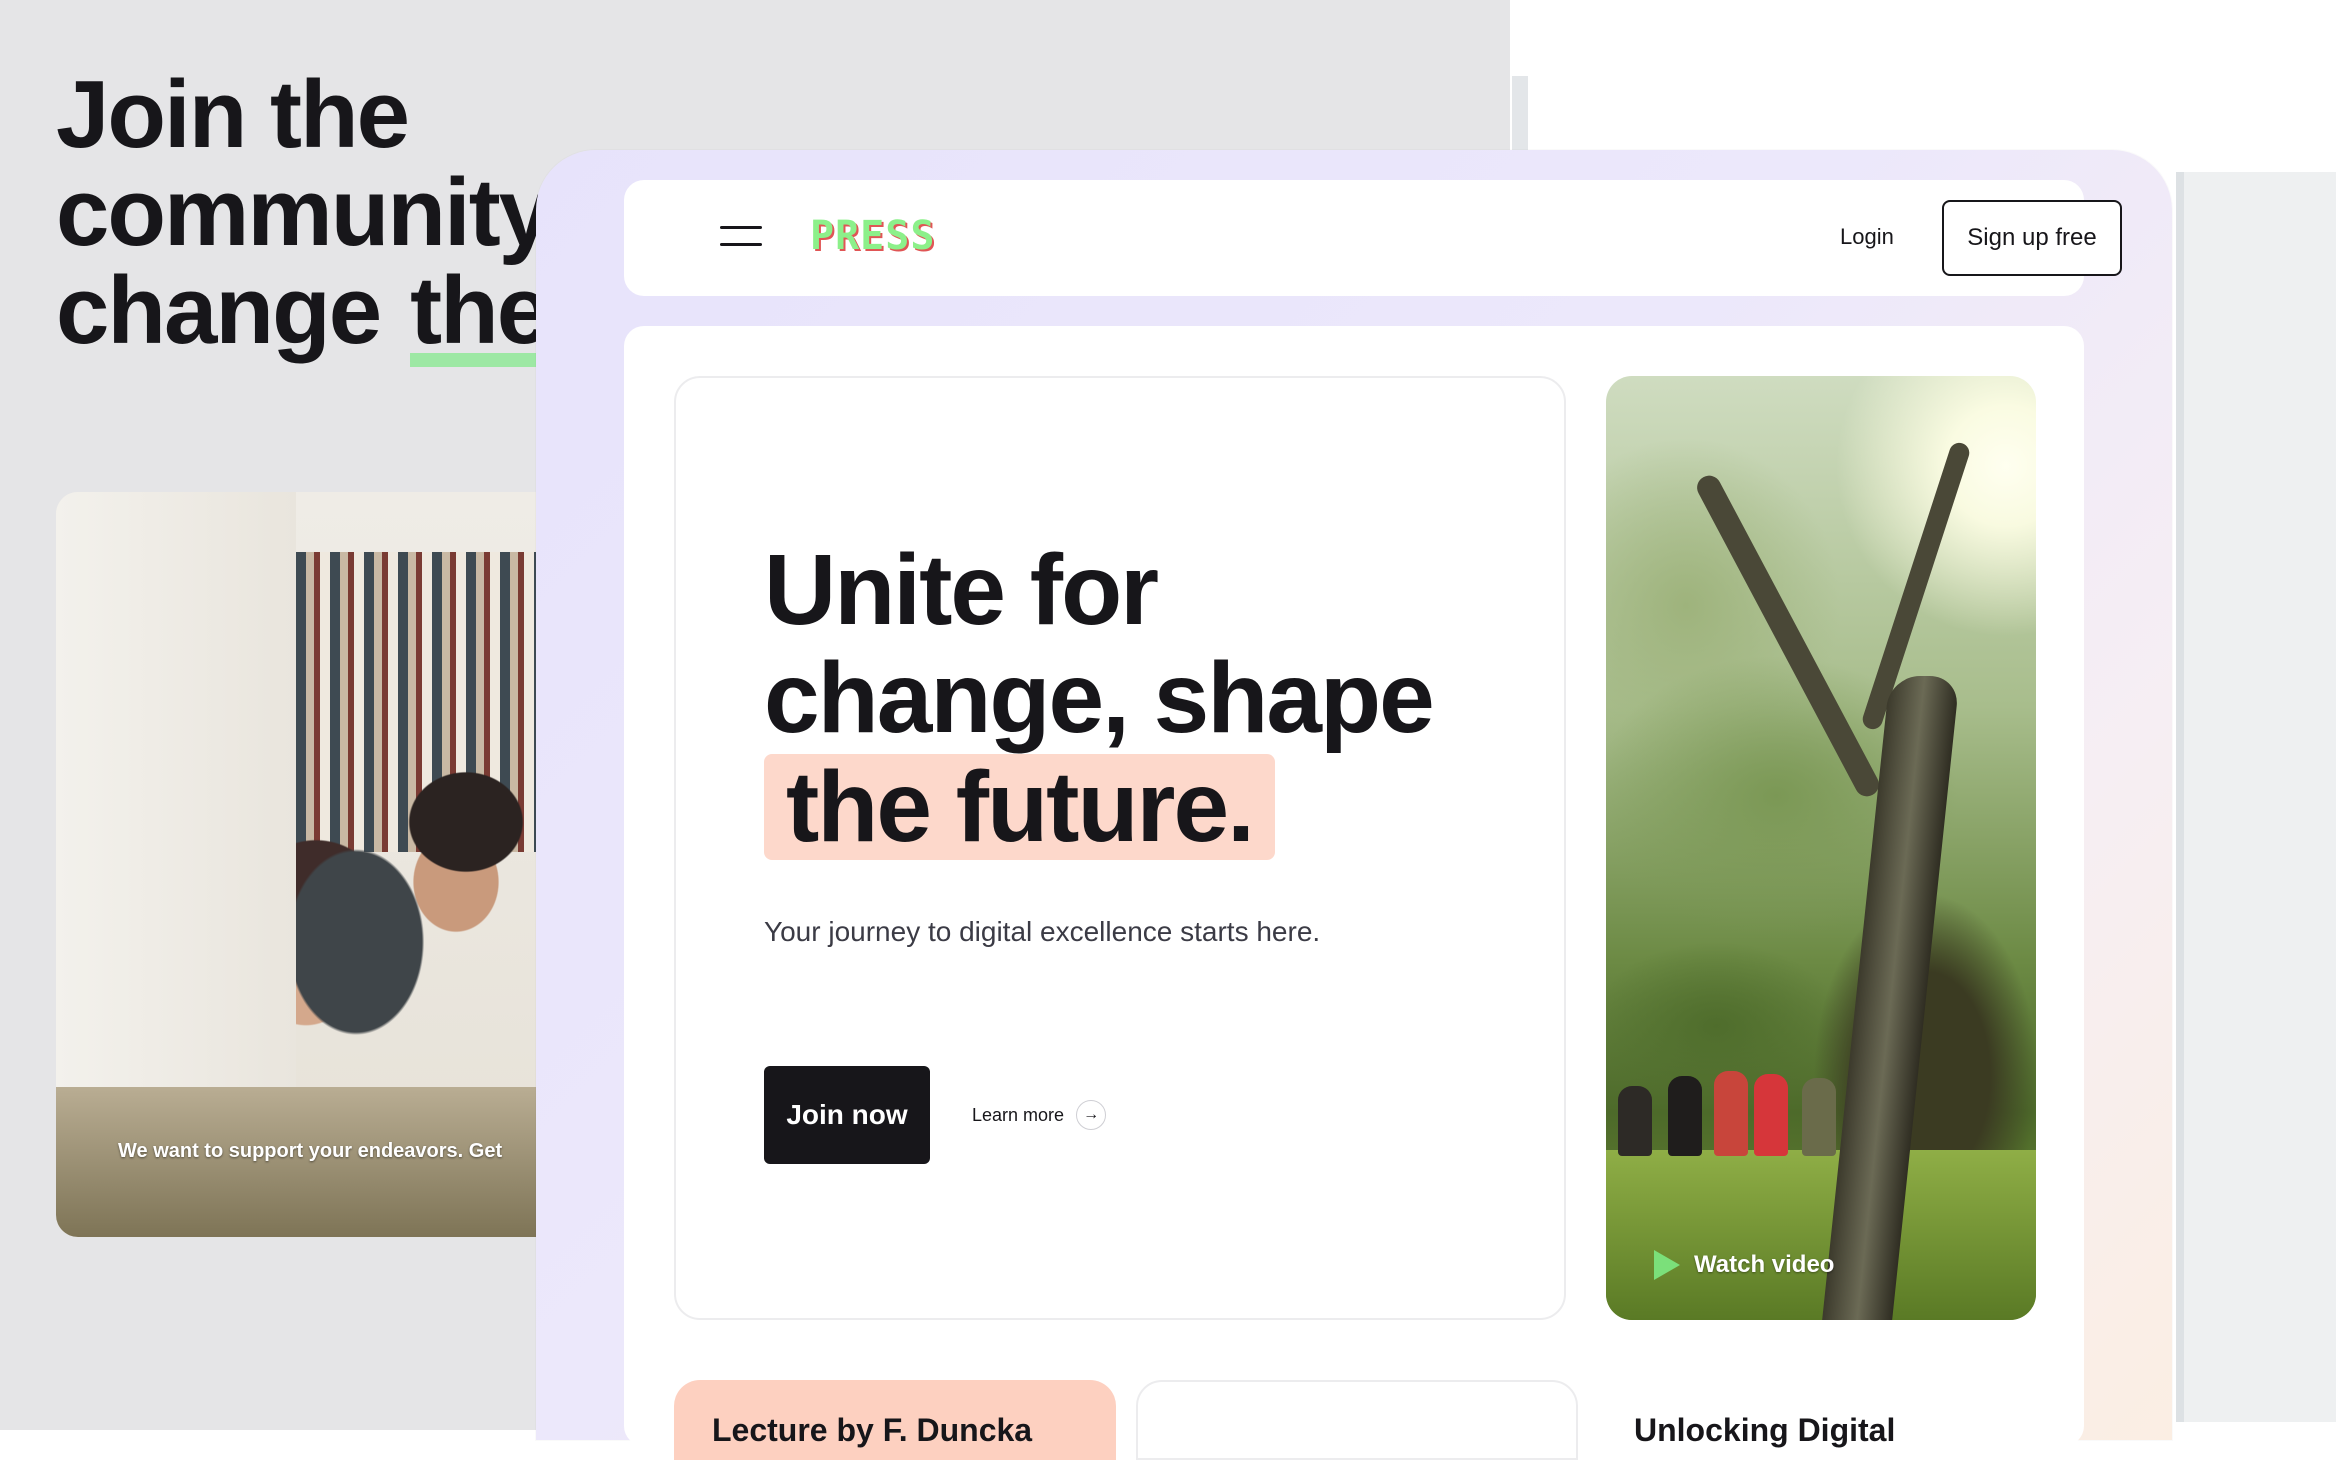  I want to click on tree-branch, so click(1788, 636).